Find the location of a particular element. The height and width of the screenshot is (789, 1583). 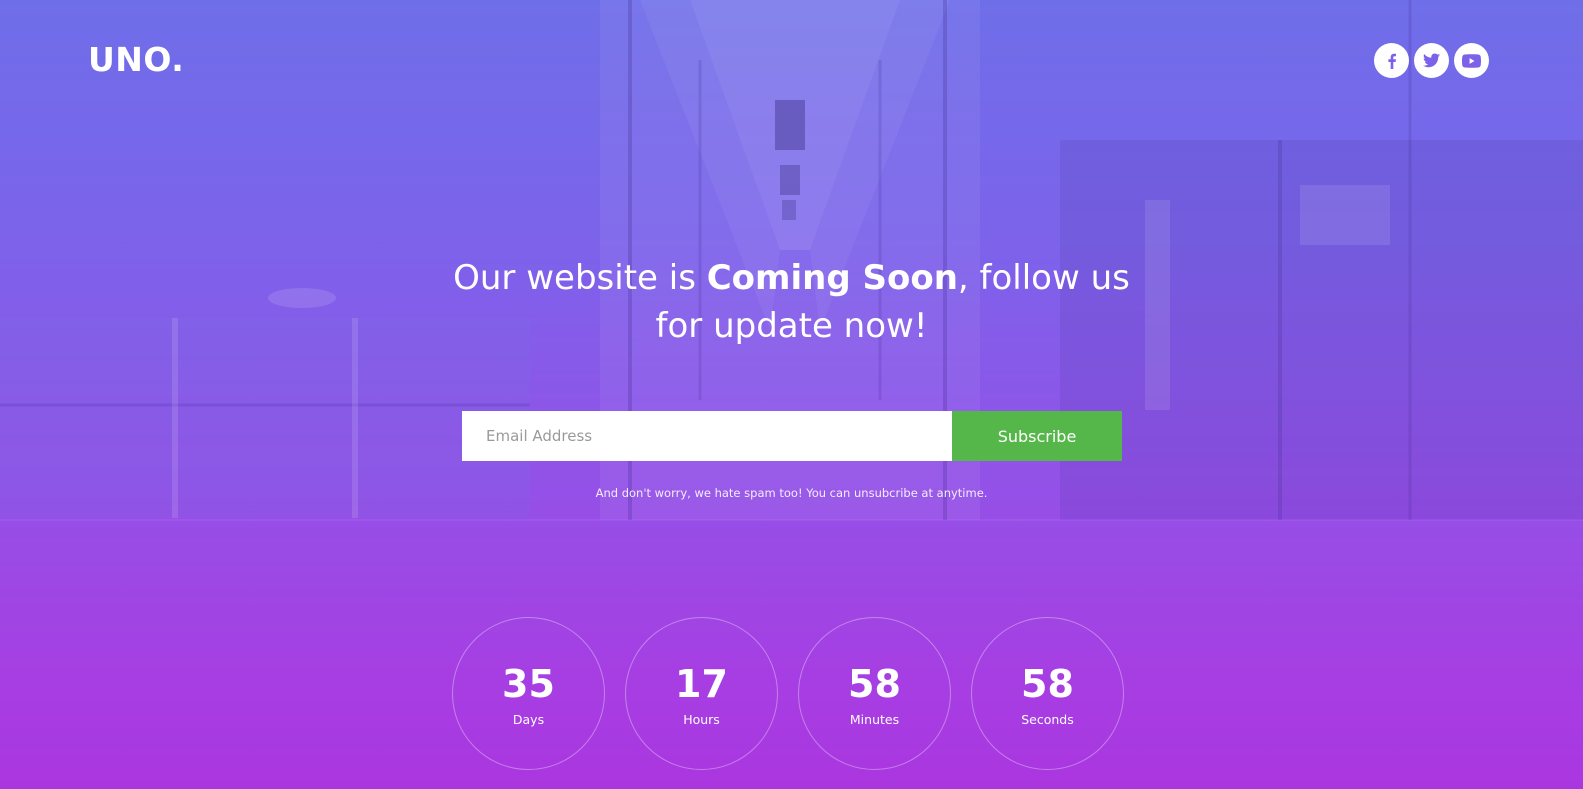

countdown-hours-label: Hours is located at coordinates (701, 719).